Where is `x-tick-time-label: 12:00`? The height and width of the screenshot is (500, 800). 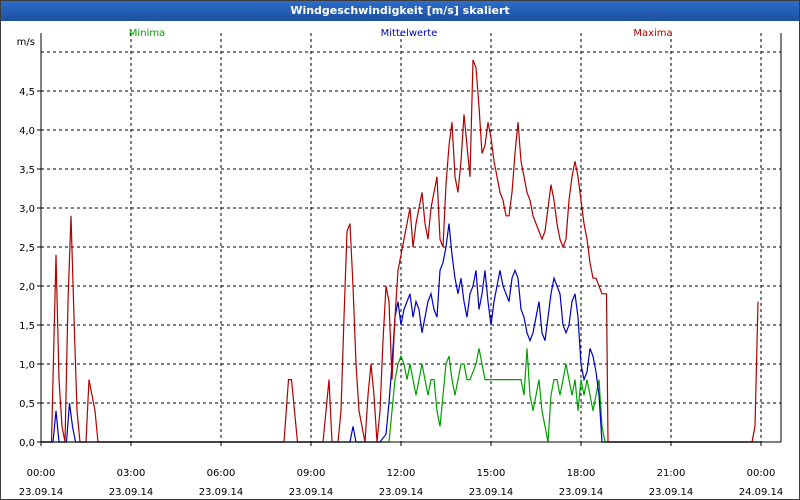
x-tick-time-label: 12:00 is located at coordinates (401, 473).